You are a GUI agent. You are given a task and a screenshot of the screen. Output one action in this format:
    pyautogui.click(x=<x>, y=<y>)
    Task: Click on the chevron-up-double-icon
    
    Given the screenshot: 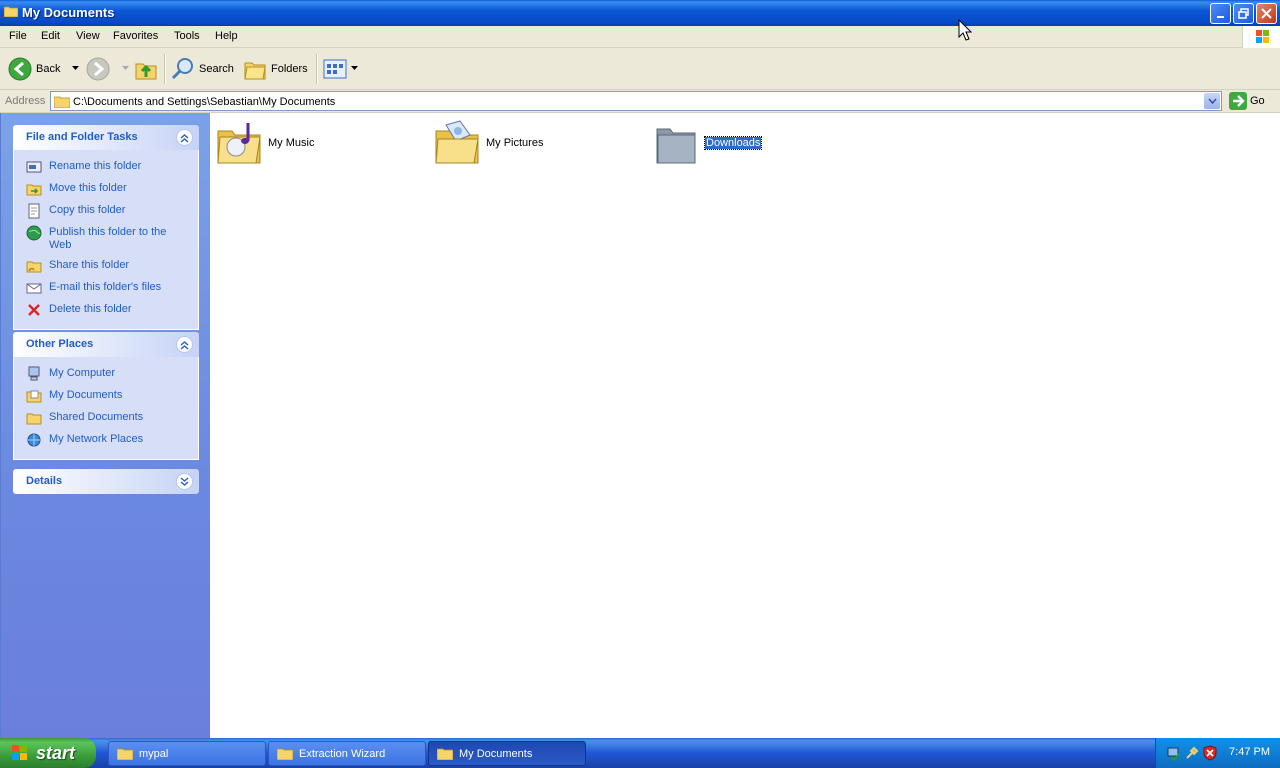 What is the action you would take?
    pyautogui.click(x=184, y=345)
    